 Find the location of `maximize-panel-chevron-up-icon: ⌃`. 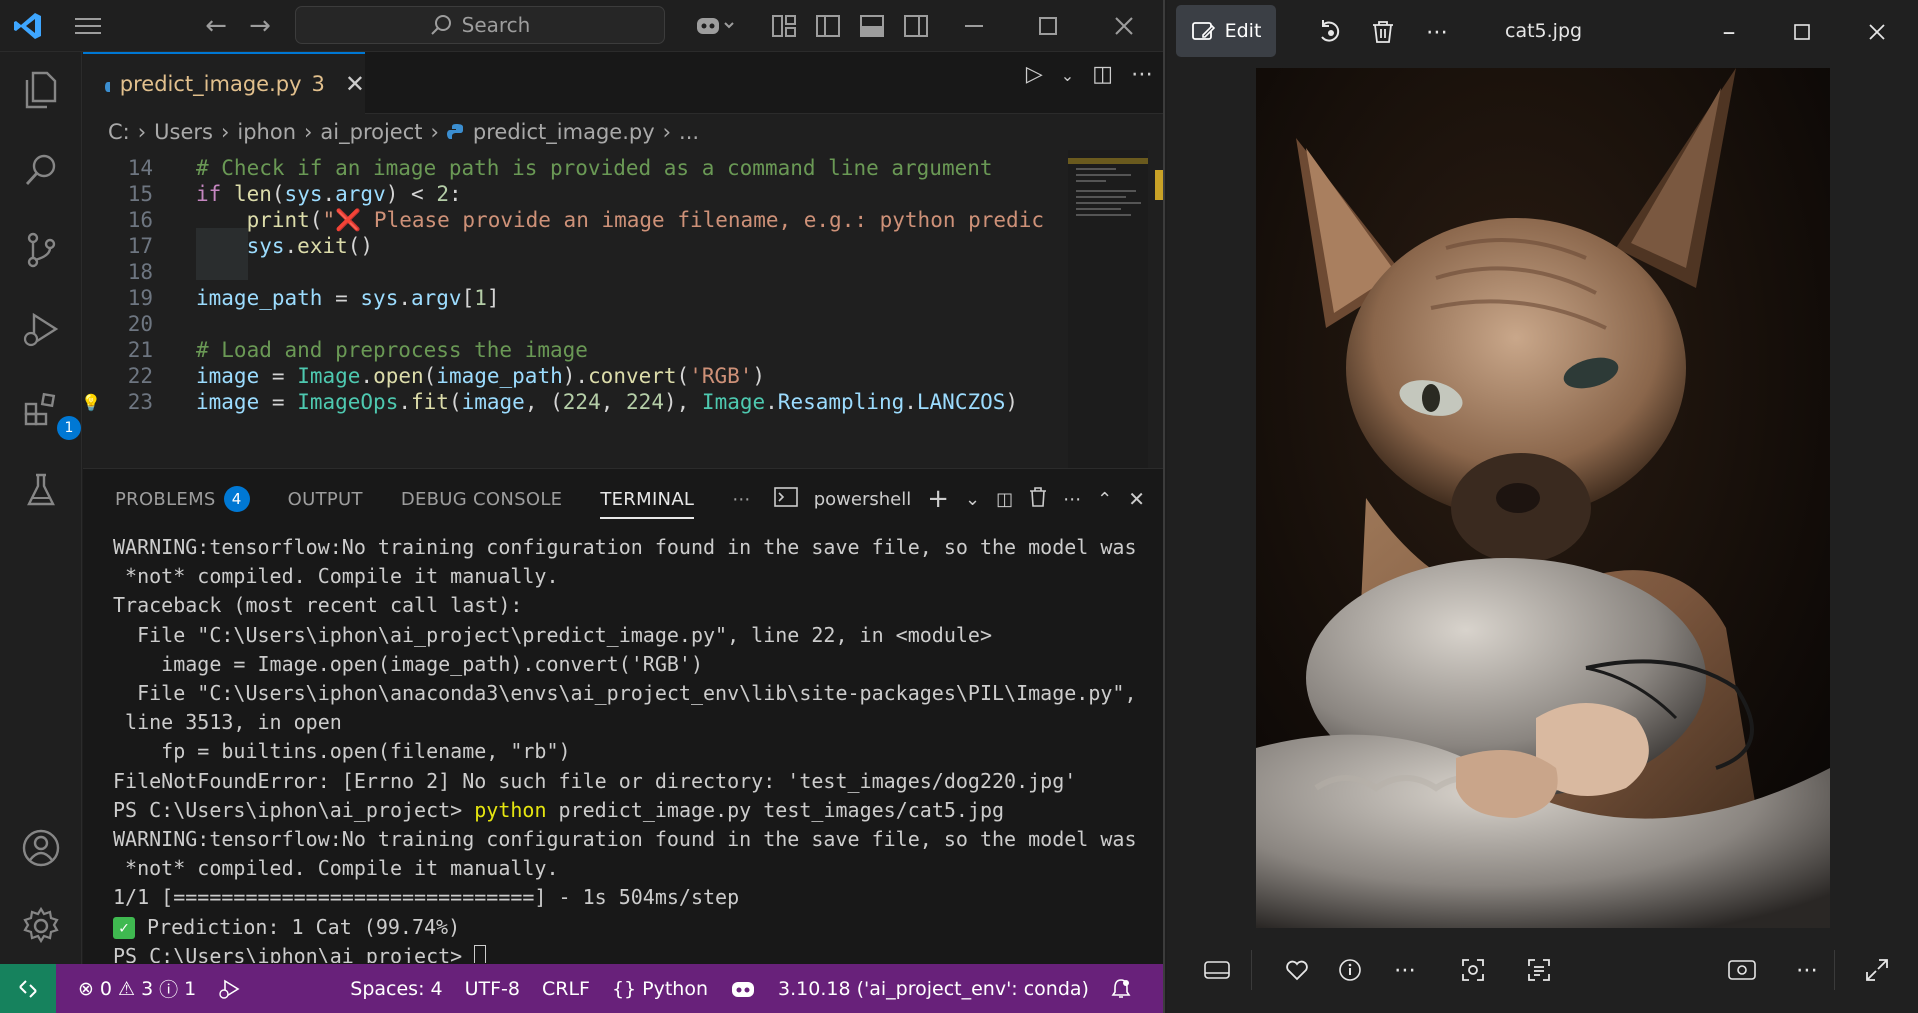

maximize-panel-chevron-up-icon: ⌃ is located at coordinates (1104, 499).